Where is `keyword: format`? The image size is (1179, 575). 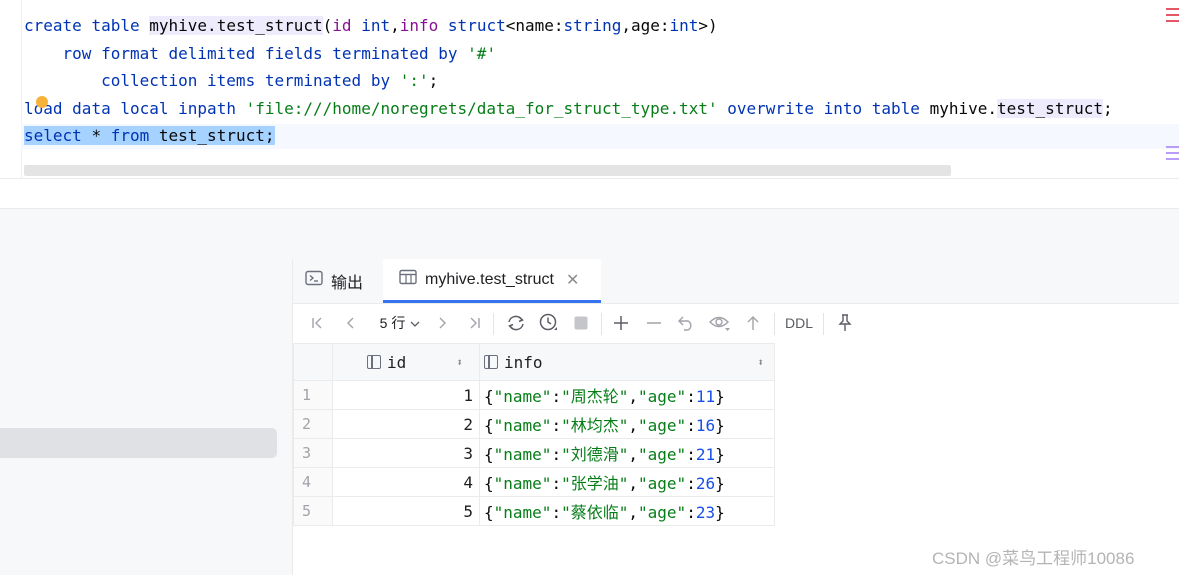
keyword: format is located at coordinates (130, 53).